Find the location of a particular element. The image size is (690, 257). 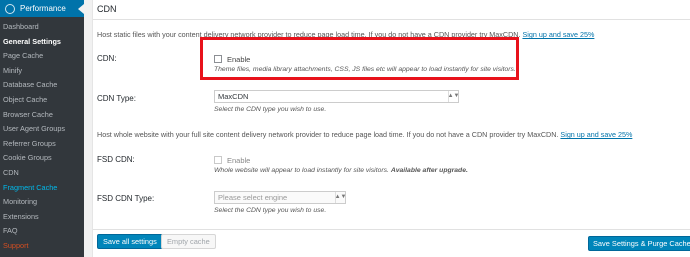

sidebar-item-user-agent-groups: User Agent Groups is located at coordinates (42, 129).